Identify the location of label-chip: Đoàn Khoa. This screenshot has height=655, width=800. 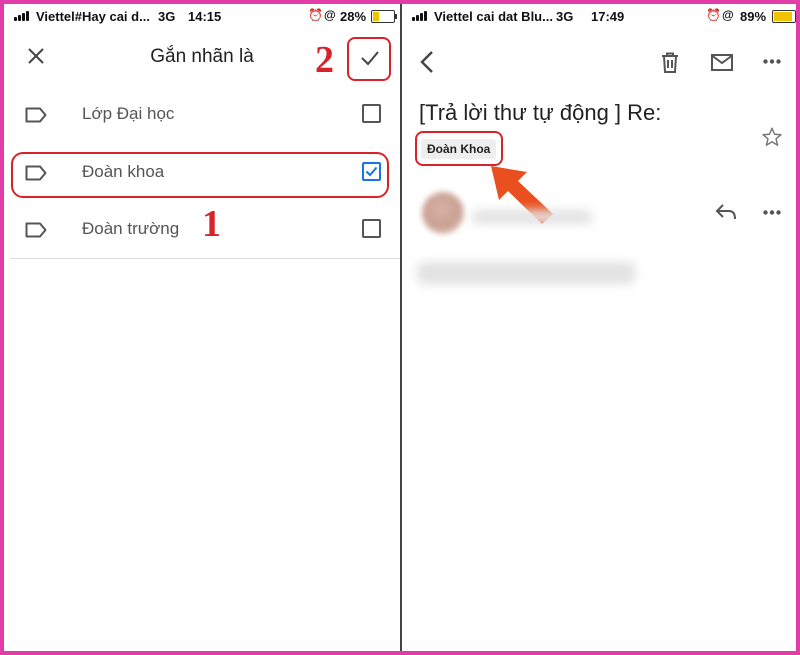
(459, 149).